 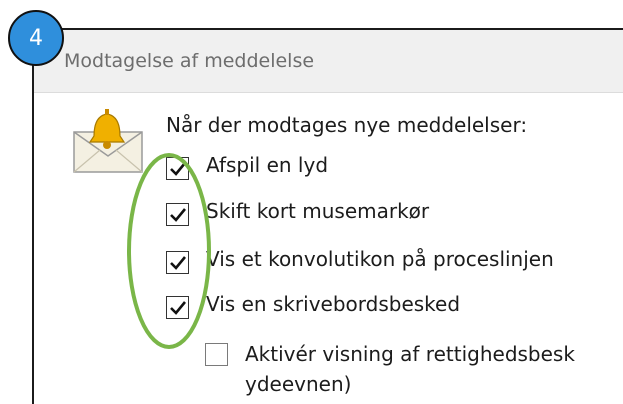 I want to click on section-title: Modtagelse af meddelelse, so click(x=189, y=61).